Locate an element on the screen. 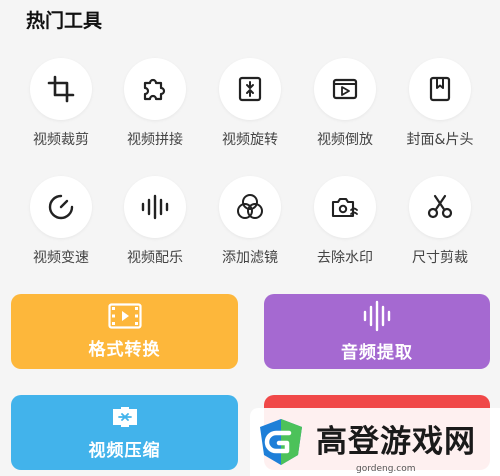 The height and width of the screenshot is (476, 500). tool-crop-circle is located at coordinates (61, 89).